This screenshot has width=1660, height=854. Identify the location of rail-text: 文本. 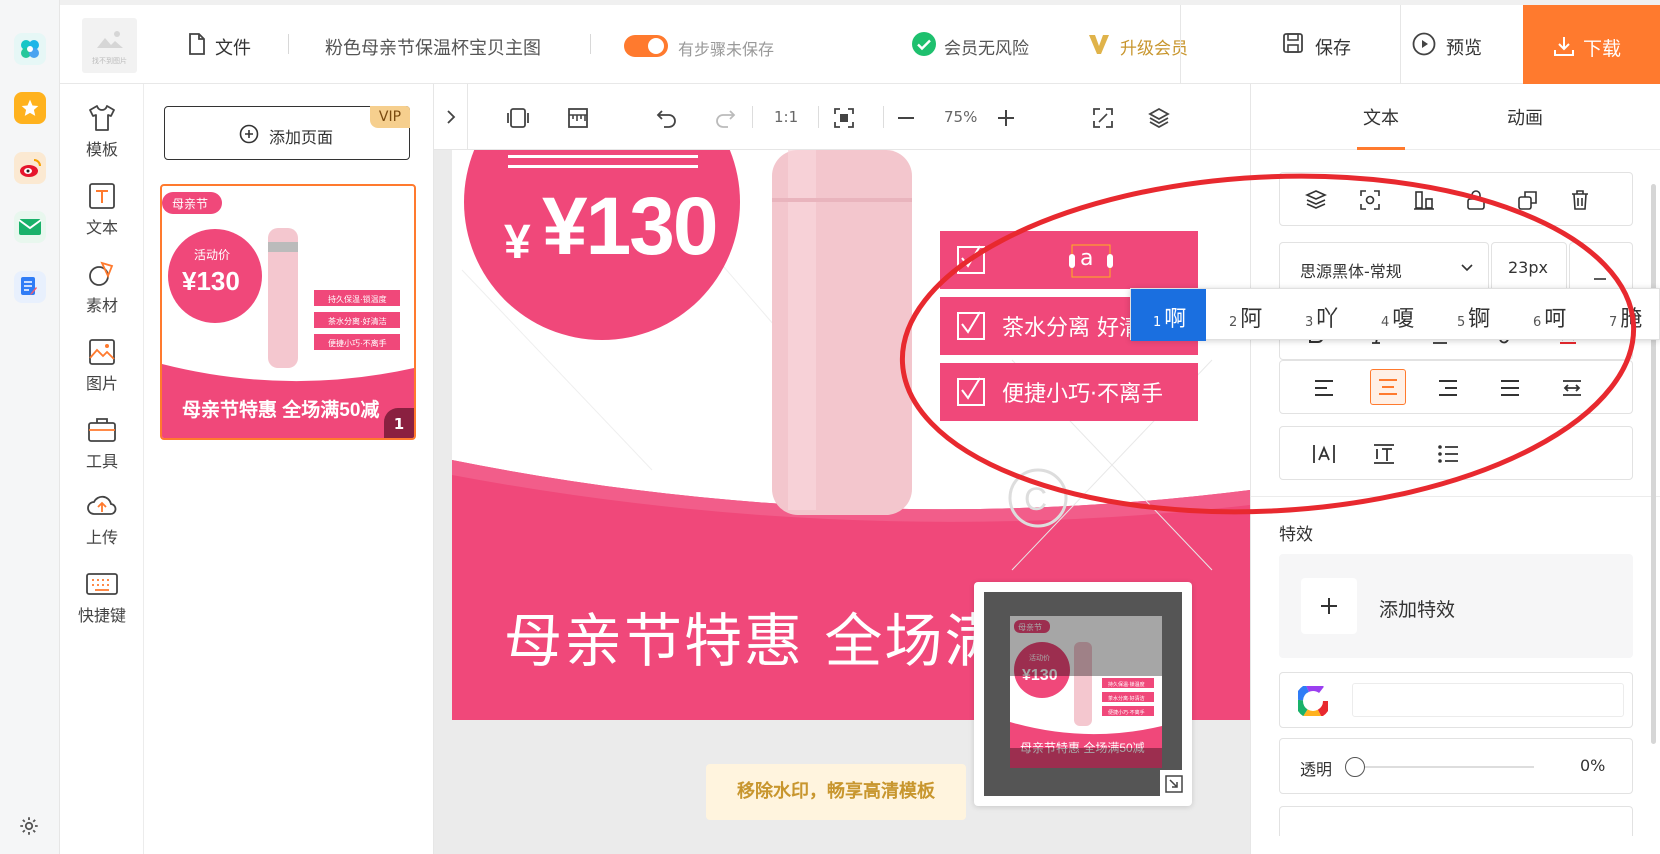
(102, 210).